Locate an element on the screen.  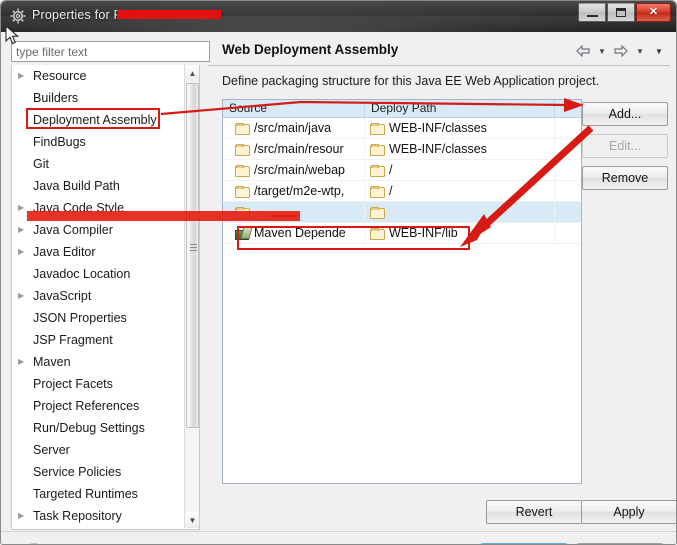
sidebar-item-label: Java Editor is located at coordinates (64, 252).